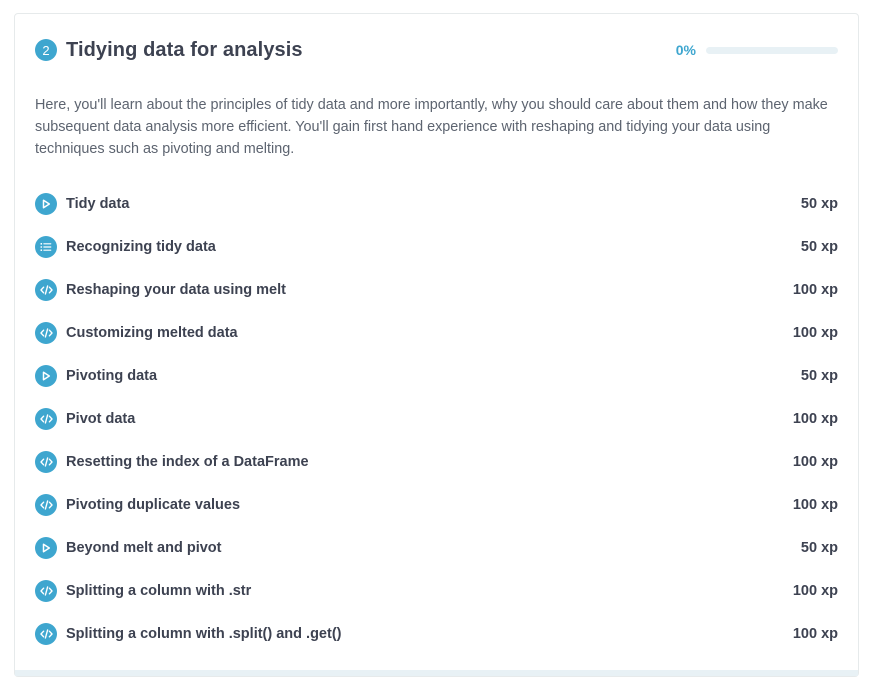  What do you see at coordinates (436, 375) in the screenshot?
I see `lesson-item: Pivoting data 50 xp` at bounding box center [436, 375].